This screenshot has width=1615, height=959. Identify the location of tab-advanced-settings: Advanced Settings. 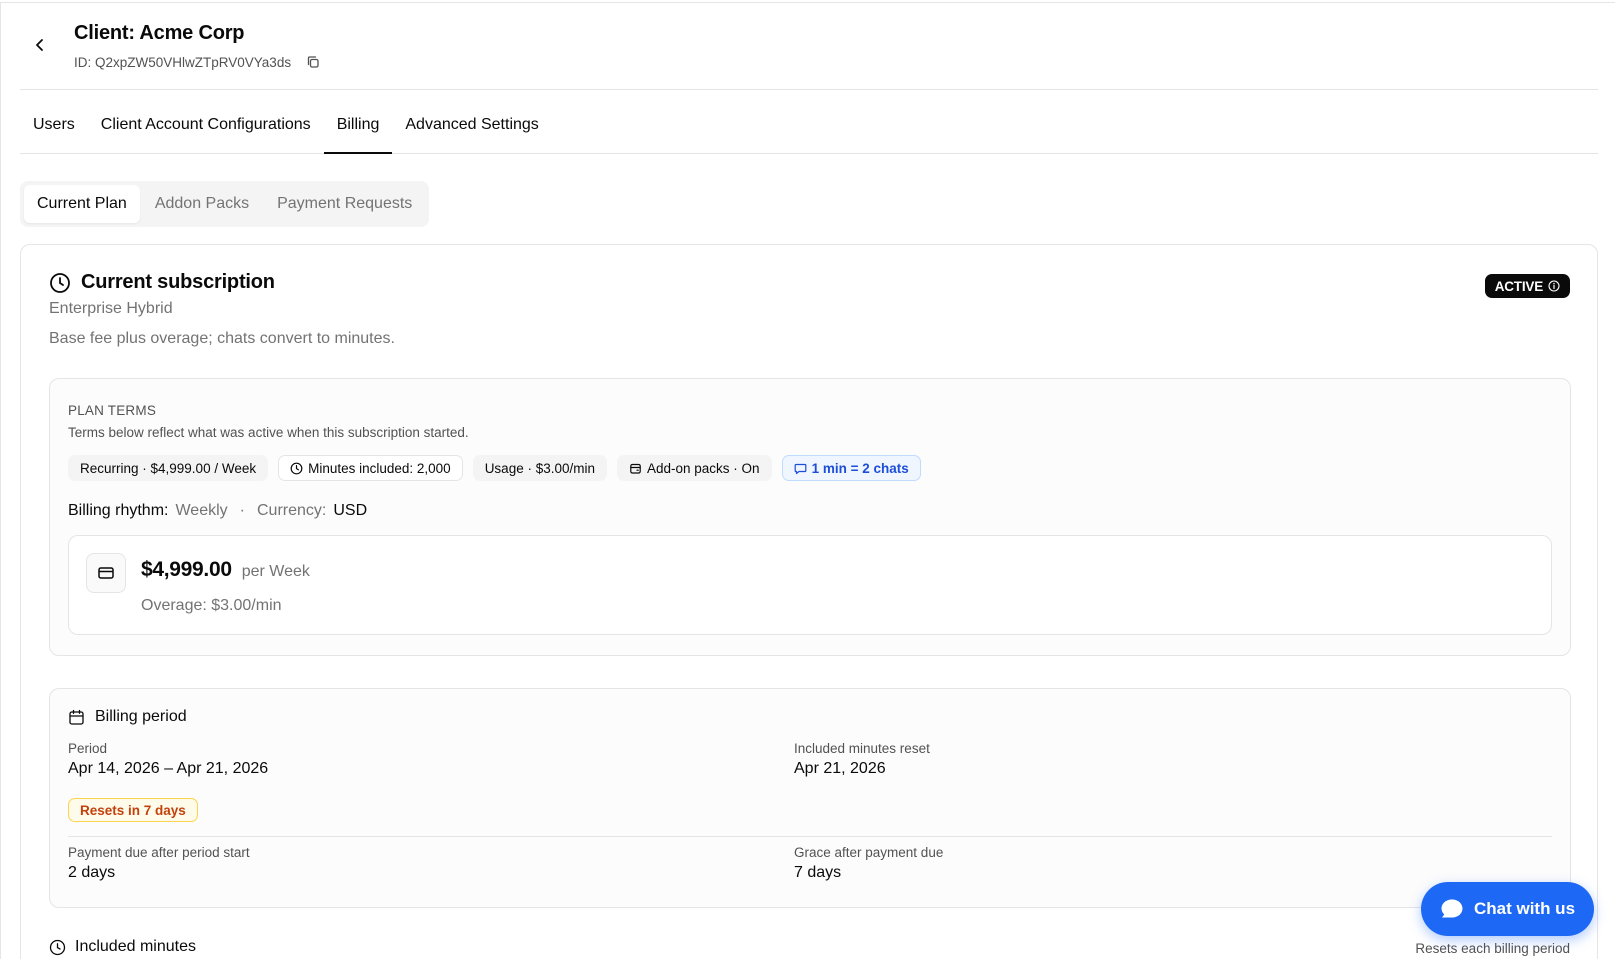
(471, 130).